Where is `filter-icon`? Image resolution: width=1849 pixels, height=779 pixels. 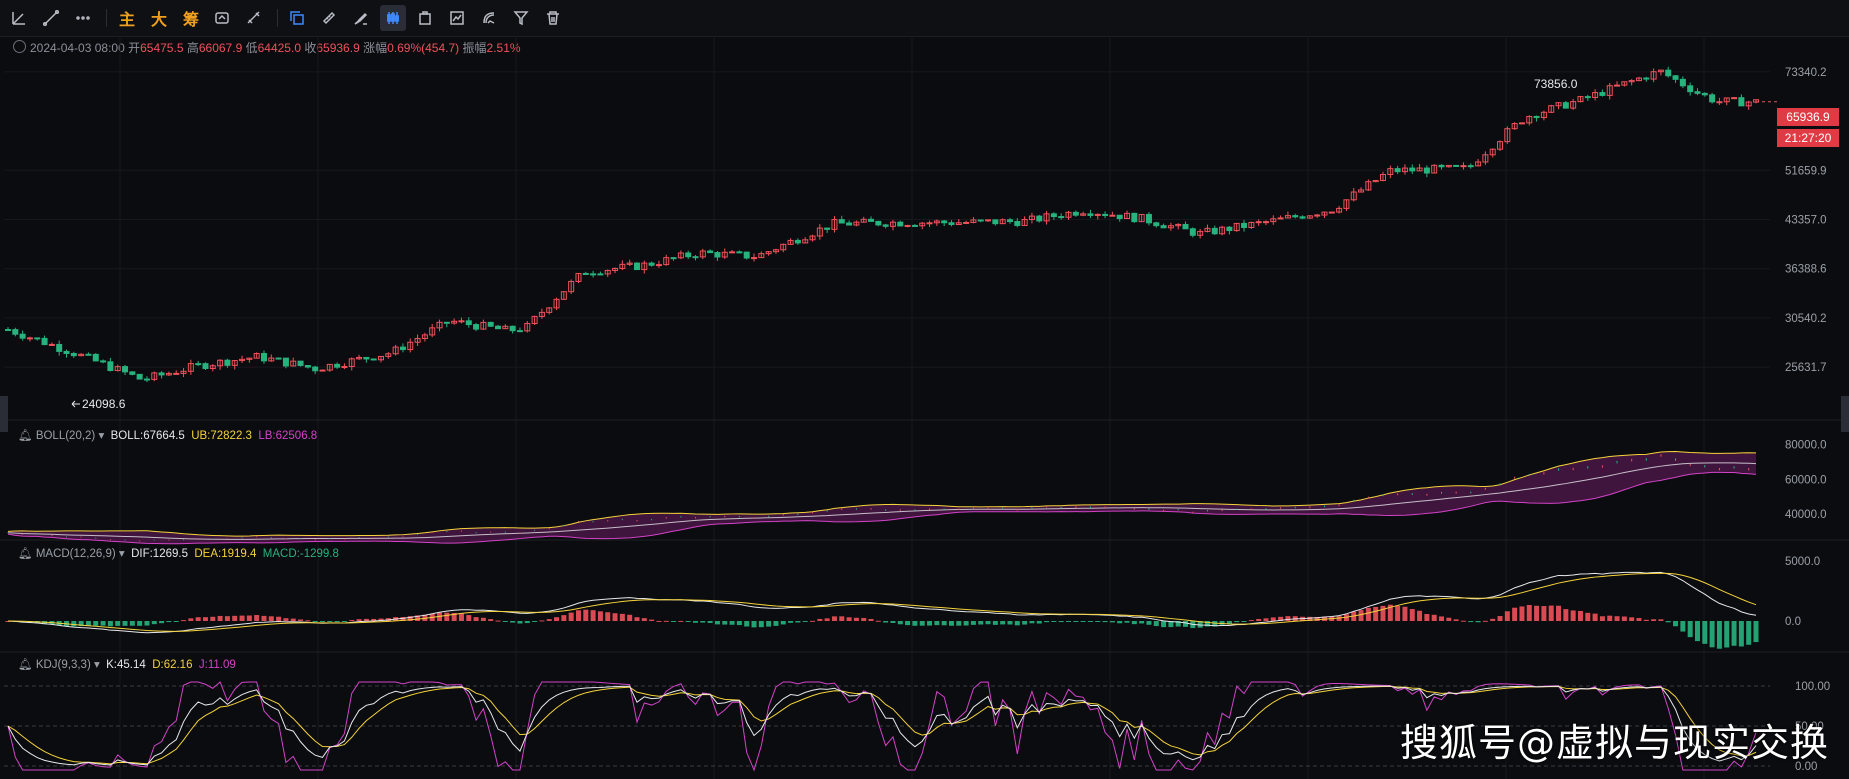 filter-icon is located at coordinates (521, 18).